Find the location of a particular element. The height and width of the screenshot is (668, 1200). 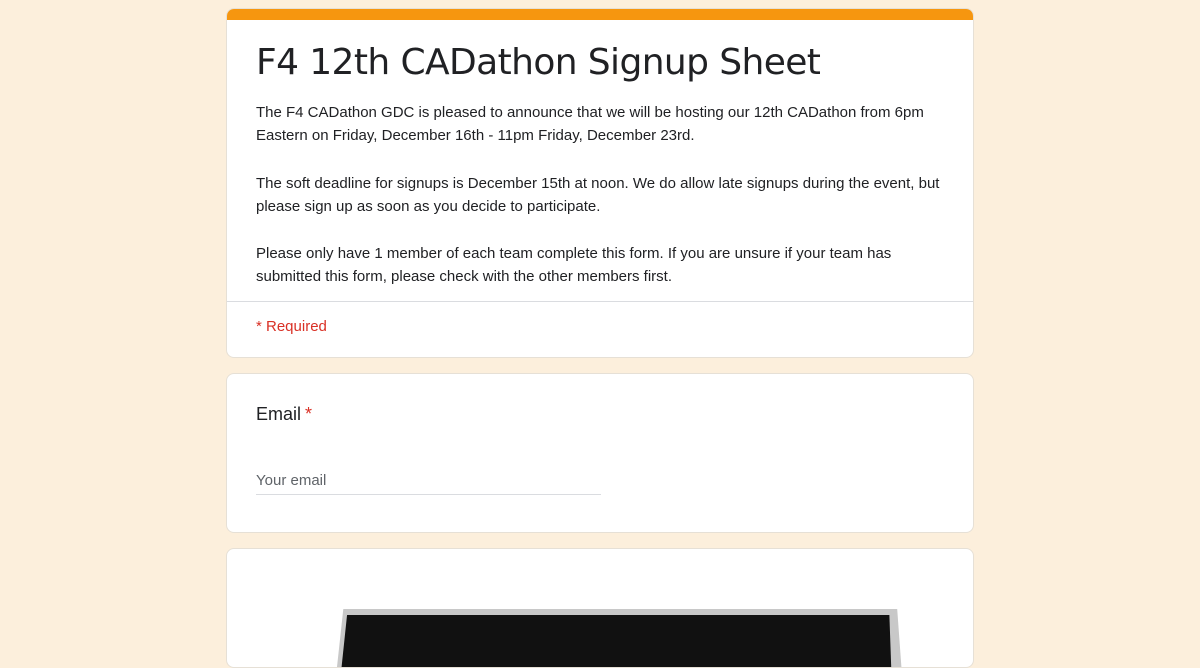

form-title: F4 12th CADathon Signup Sheet is located at coordinates (538, 62).